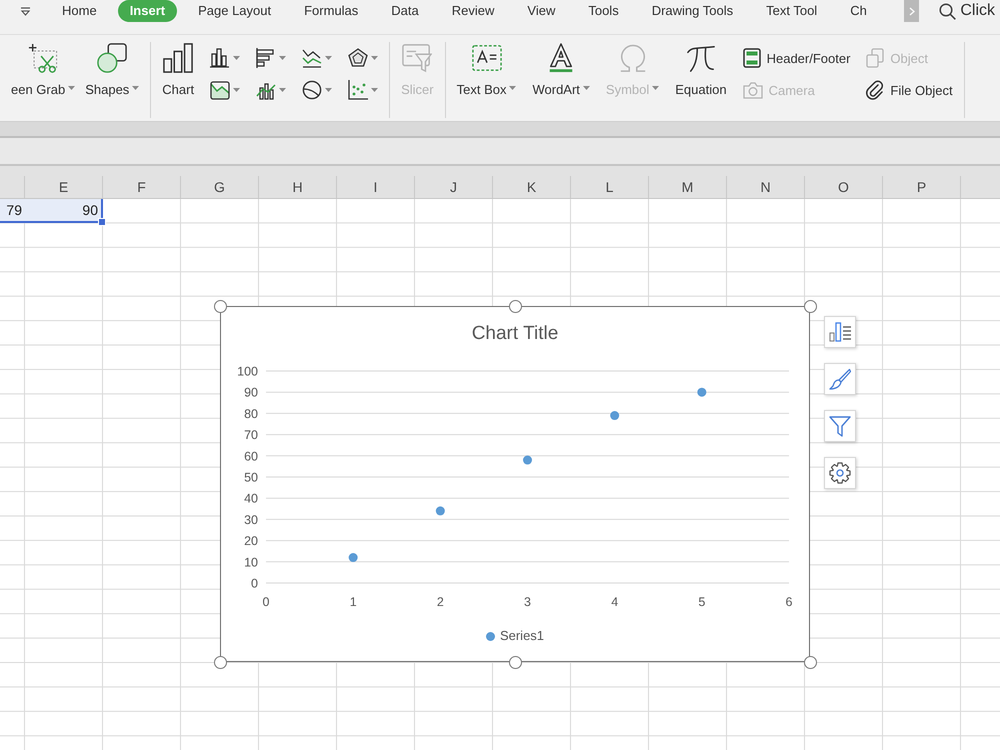 This screenshot has width=1000, height=750. What do you see at coordinates (251, 499) in the screenshot?
I see `axis-tick-label: 40` at bounding box center [251, 499].